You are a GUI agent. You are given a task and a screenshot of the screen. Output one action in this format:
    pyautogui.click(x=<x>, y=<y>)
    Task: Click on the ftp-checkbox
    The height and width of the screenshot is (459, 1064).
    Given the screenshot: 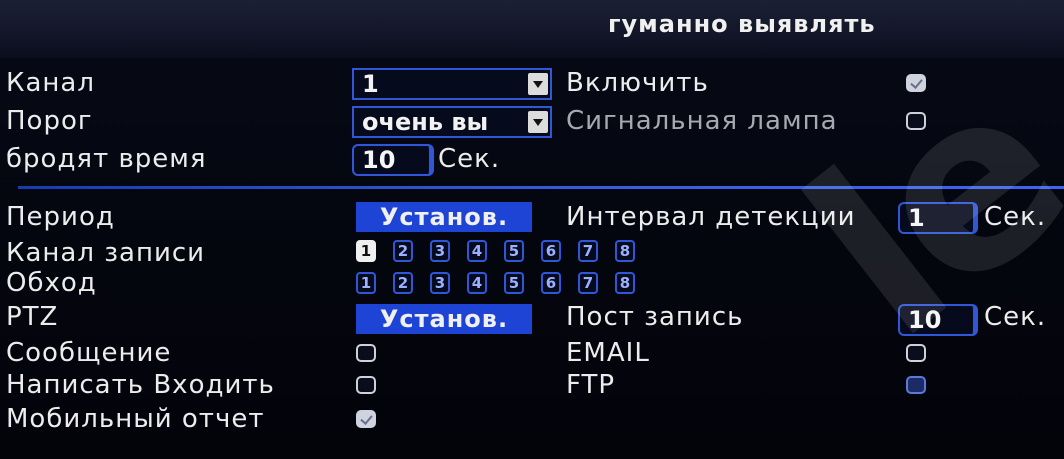 What is the action you would take?
    pyautogui.click(x=916, y=385)
    